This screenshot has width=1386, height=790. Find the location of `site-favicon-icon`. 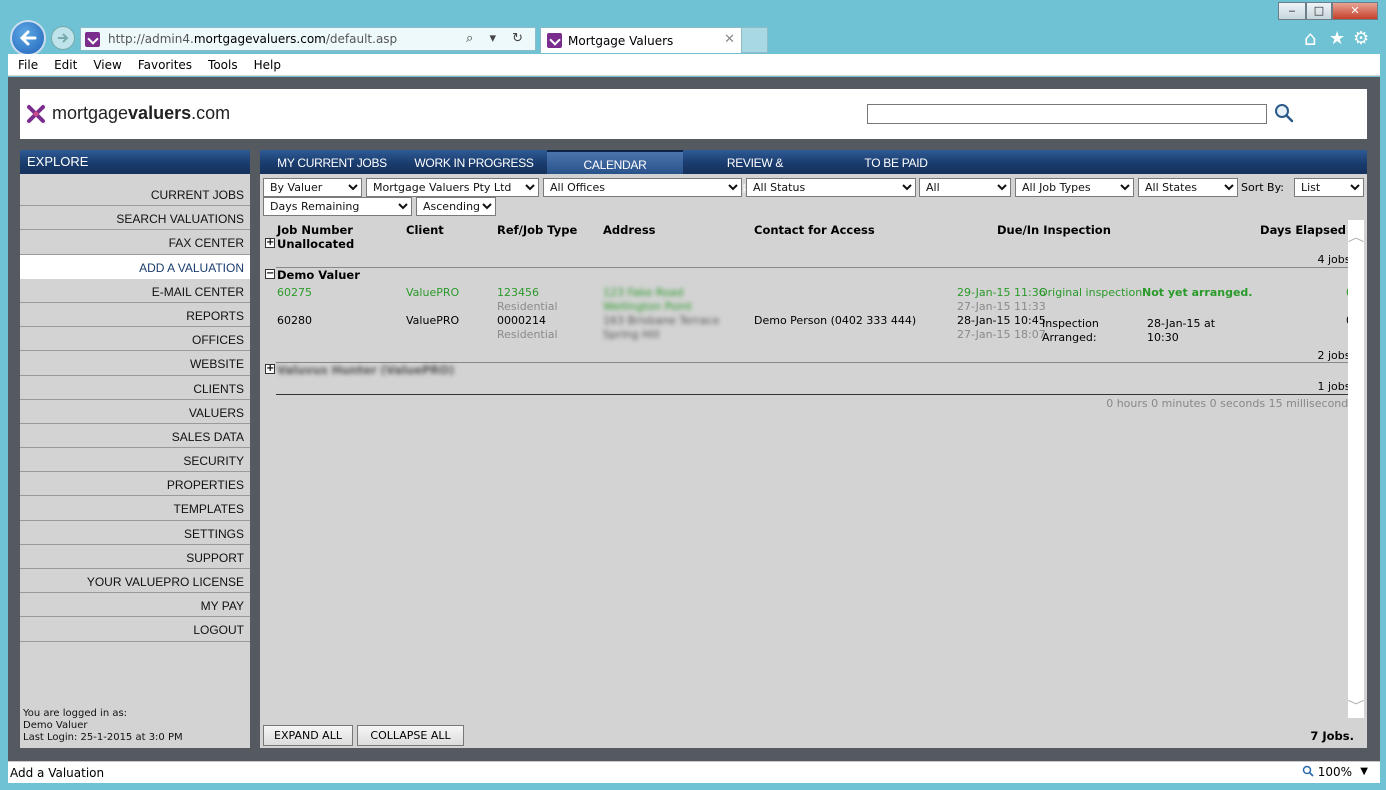

site-favicon-icon is located at coordinates (92, 39).